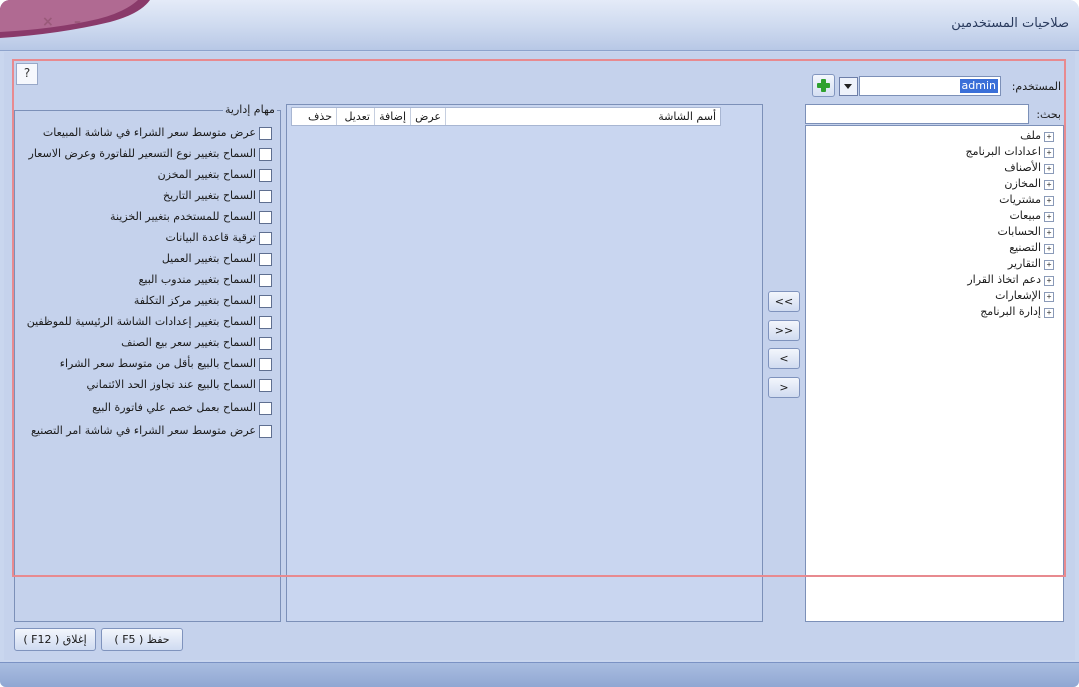 This screenshot has height=687, width=1079. Describe the element at coordinates (539, 25) in the screenshot. I see `title-bar: × – صلاحيات المستخدمين` at that location.